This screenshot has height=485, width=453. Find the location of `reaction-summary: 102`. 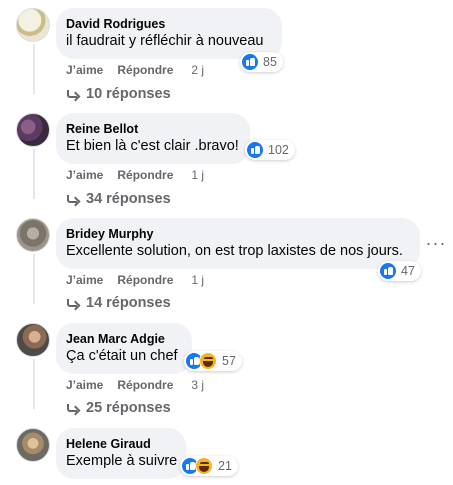

reaction-summary: 102 is located at coordinates (270, 150).